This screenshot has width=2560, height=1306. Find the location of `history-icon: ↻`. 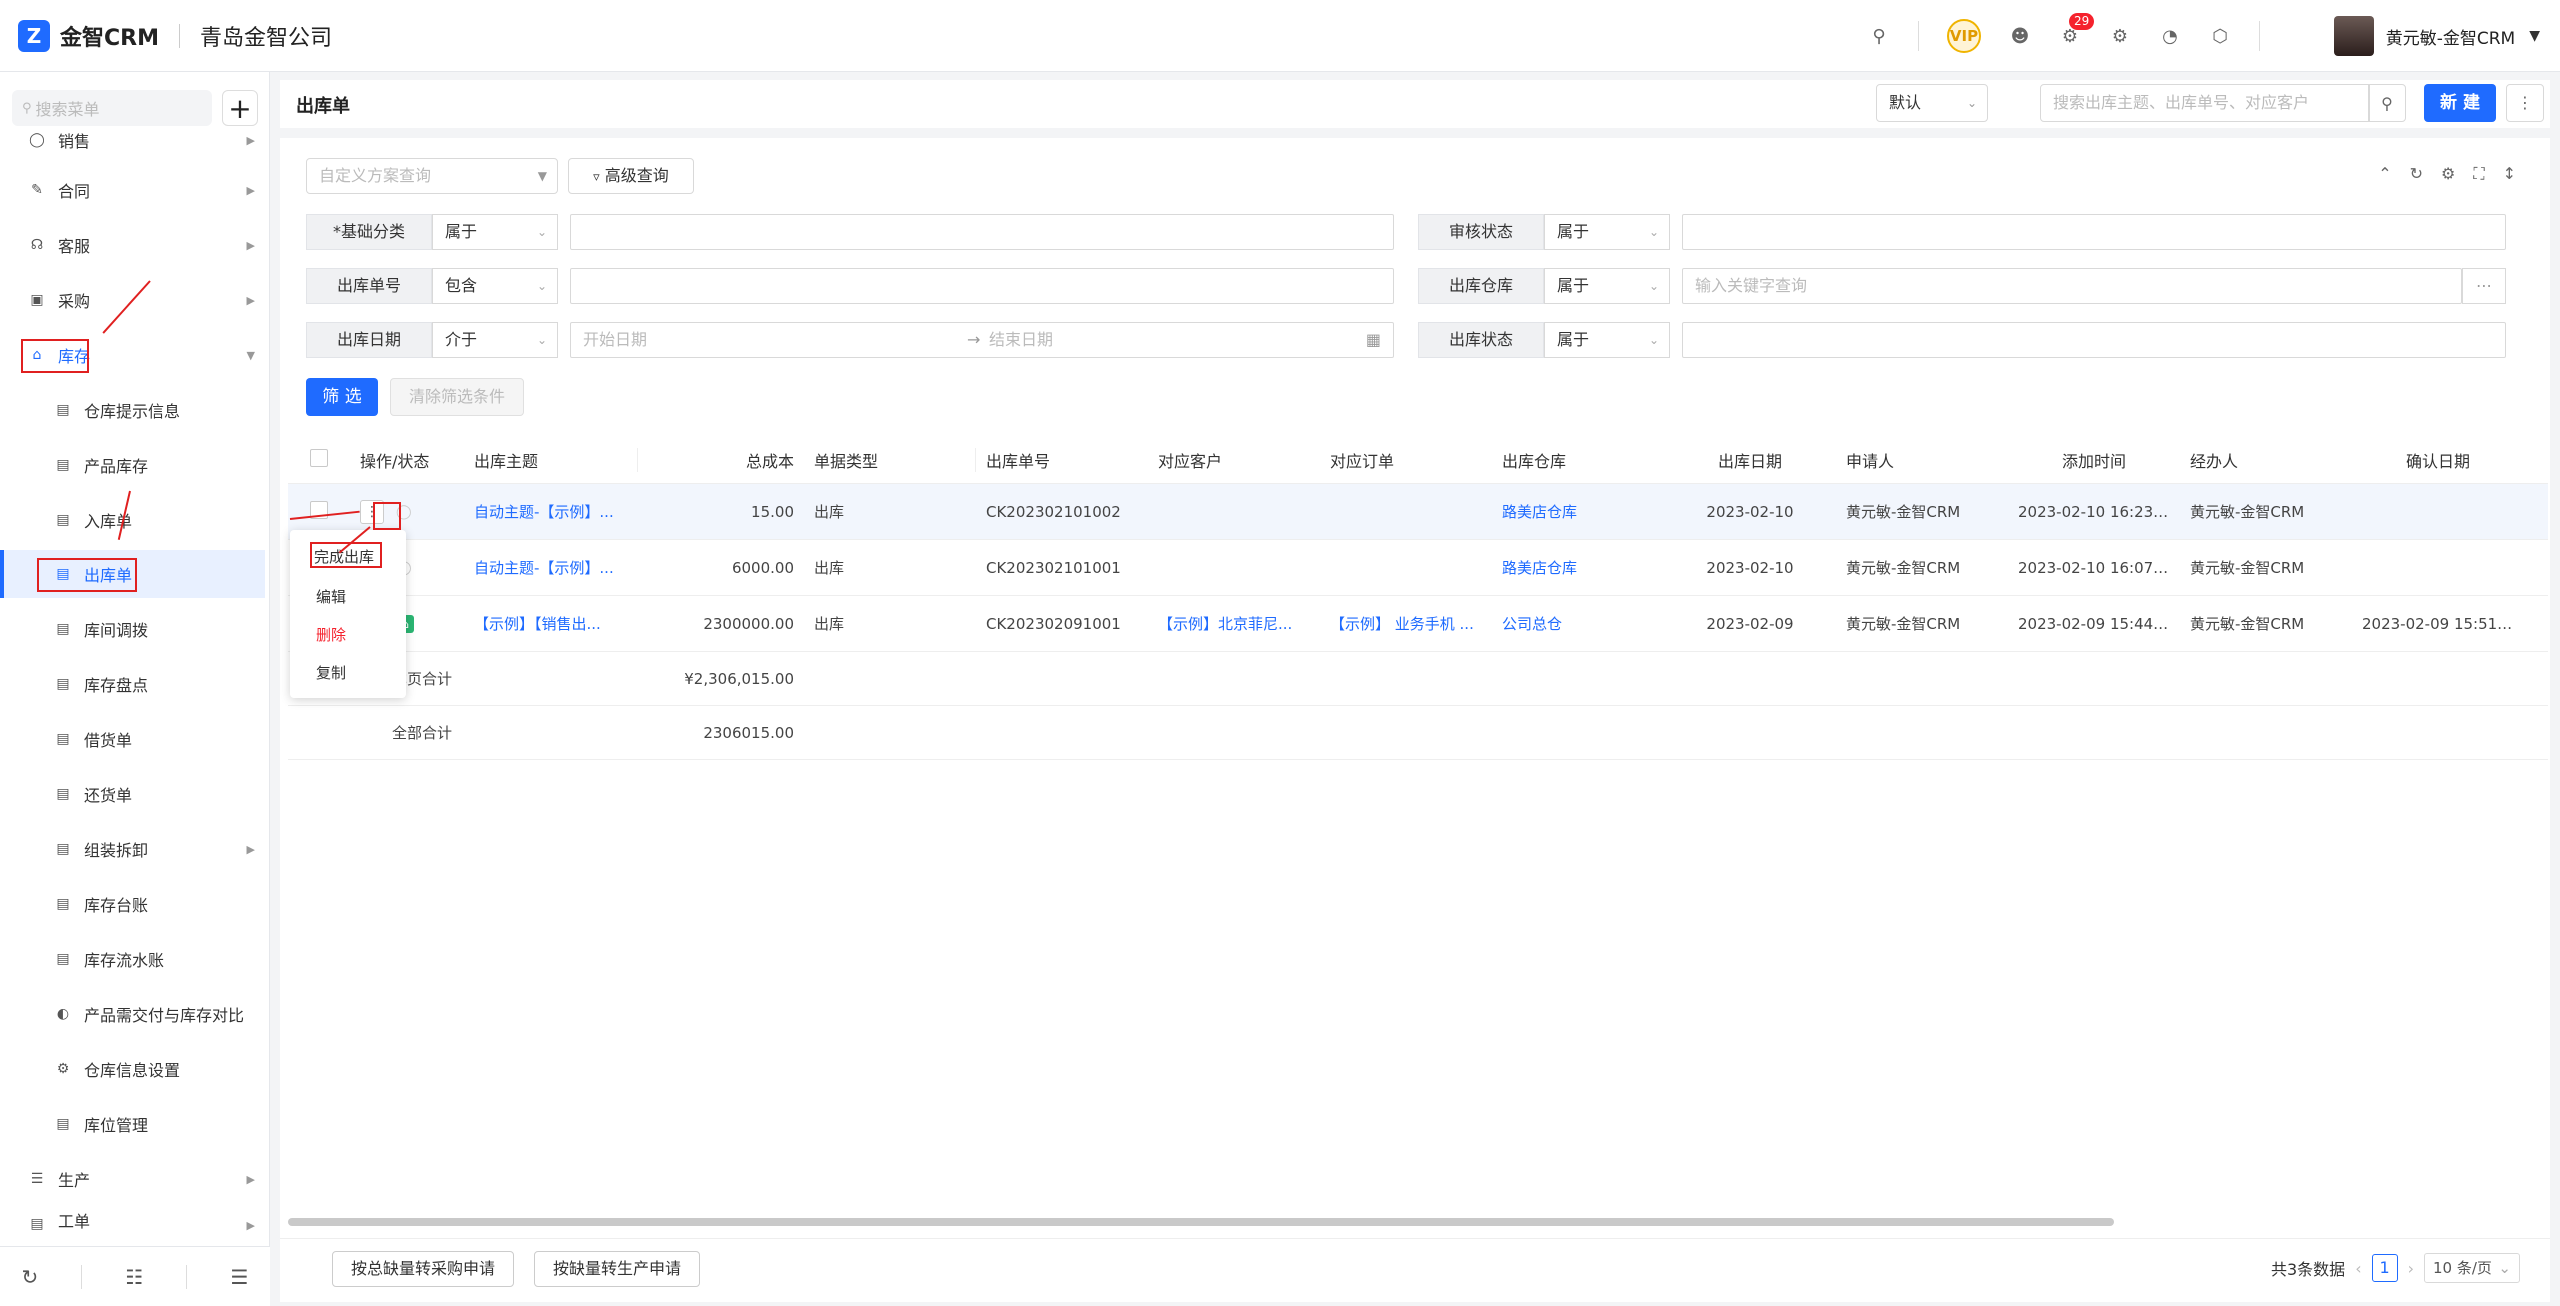

history-icon: ↻ is located at coordinates (30, 1277).